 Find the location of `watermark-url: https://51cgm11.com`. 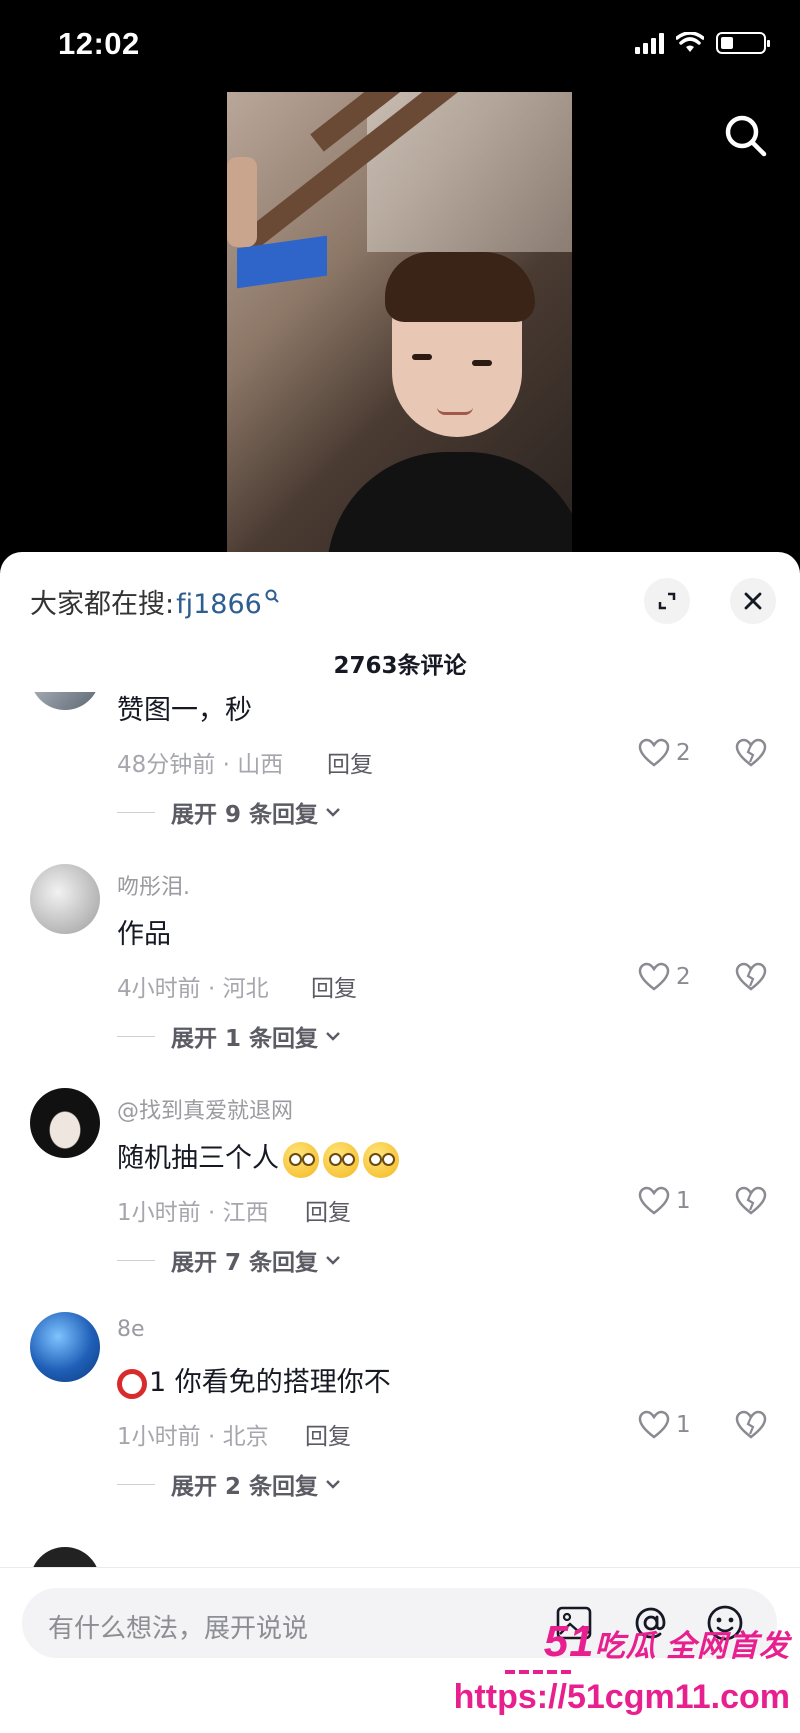

watermark-url: https://51cgm11.com is located at coordinates (621, 1697).